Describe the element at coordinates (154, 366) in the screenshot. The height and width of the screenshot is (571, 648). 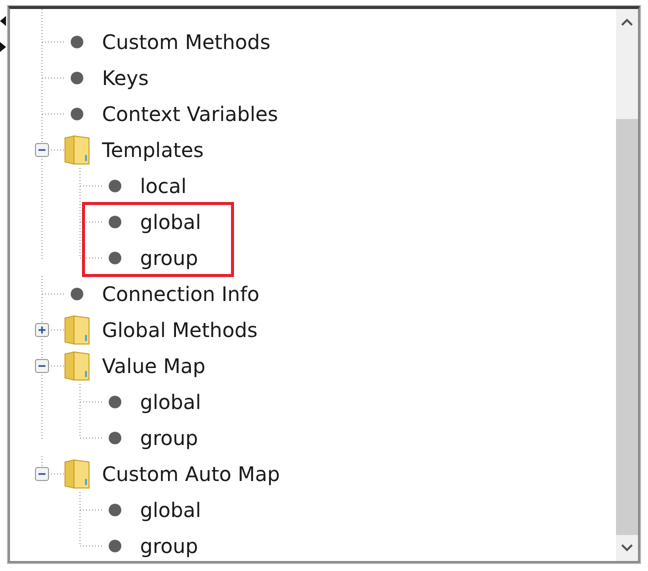
I see `tree-item-label: Value Map` at that location.